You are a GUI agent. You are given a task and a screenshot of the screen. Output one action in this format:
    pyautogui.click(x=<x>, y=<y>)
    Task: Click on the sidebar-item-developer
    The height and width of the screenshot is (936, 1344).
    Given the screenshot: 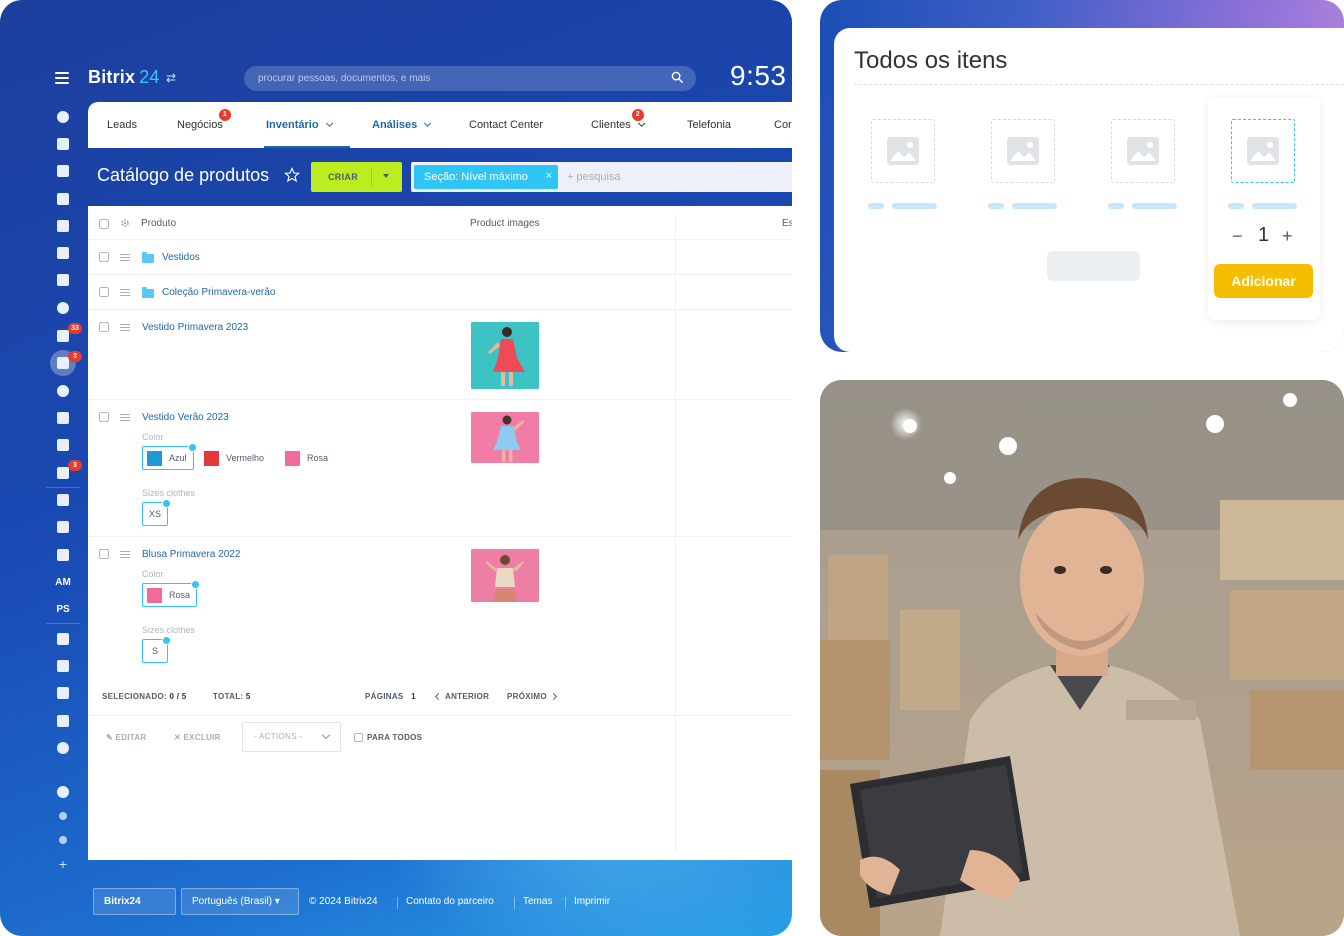 What is the action you would take?
    pyautogui.click(x=63, y=555)
    